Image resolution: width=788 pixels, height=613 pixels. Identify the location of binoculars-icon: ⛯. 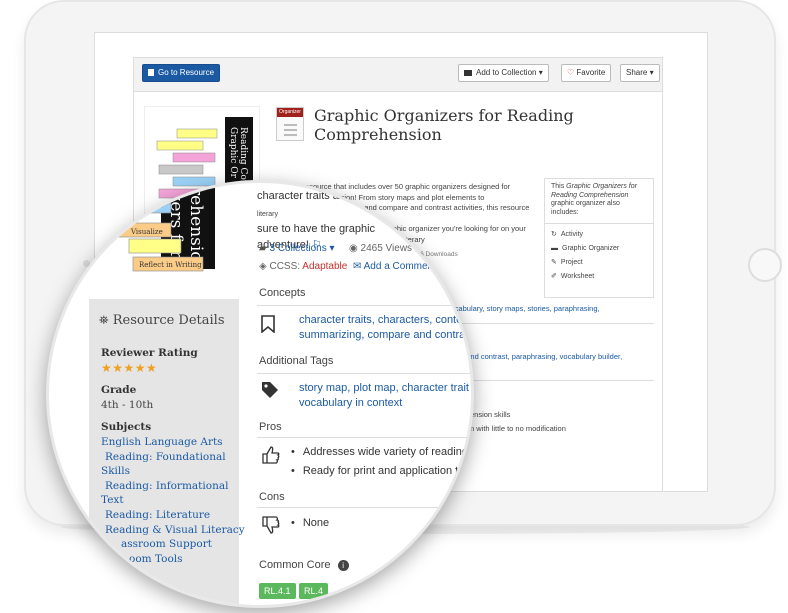
(104, 320).